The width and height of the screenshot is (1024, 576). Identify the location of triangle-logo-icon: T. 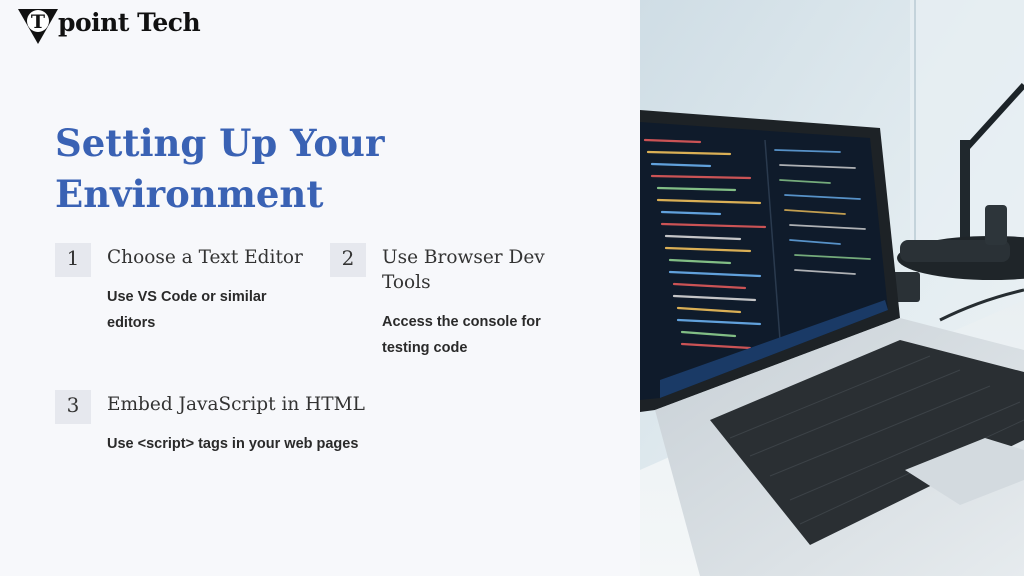
(38, 26).